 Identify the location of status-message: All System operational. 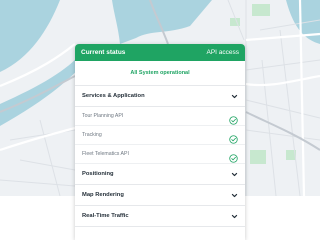
(160, 73).